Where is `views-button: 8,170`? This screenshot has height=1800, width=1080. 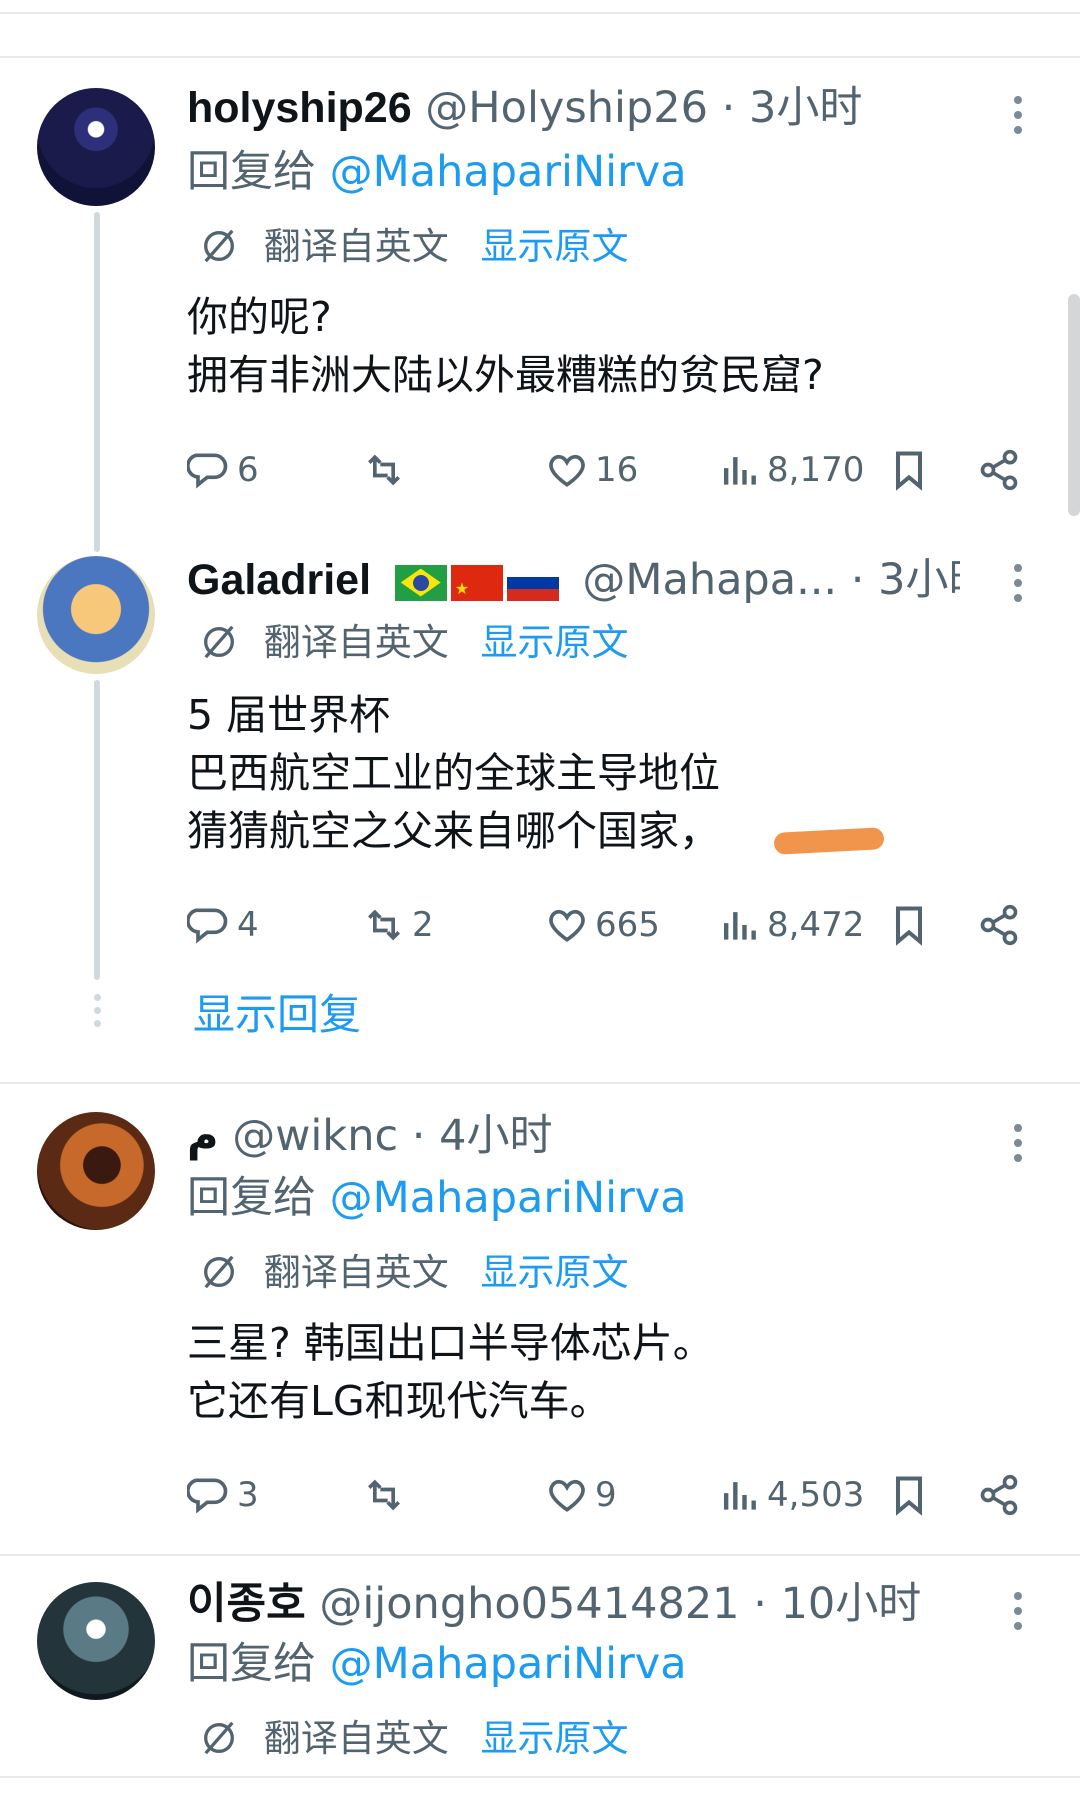
views-button: 8,170 is located at coordinates (790, 470).